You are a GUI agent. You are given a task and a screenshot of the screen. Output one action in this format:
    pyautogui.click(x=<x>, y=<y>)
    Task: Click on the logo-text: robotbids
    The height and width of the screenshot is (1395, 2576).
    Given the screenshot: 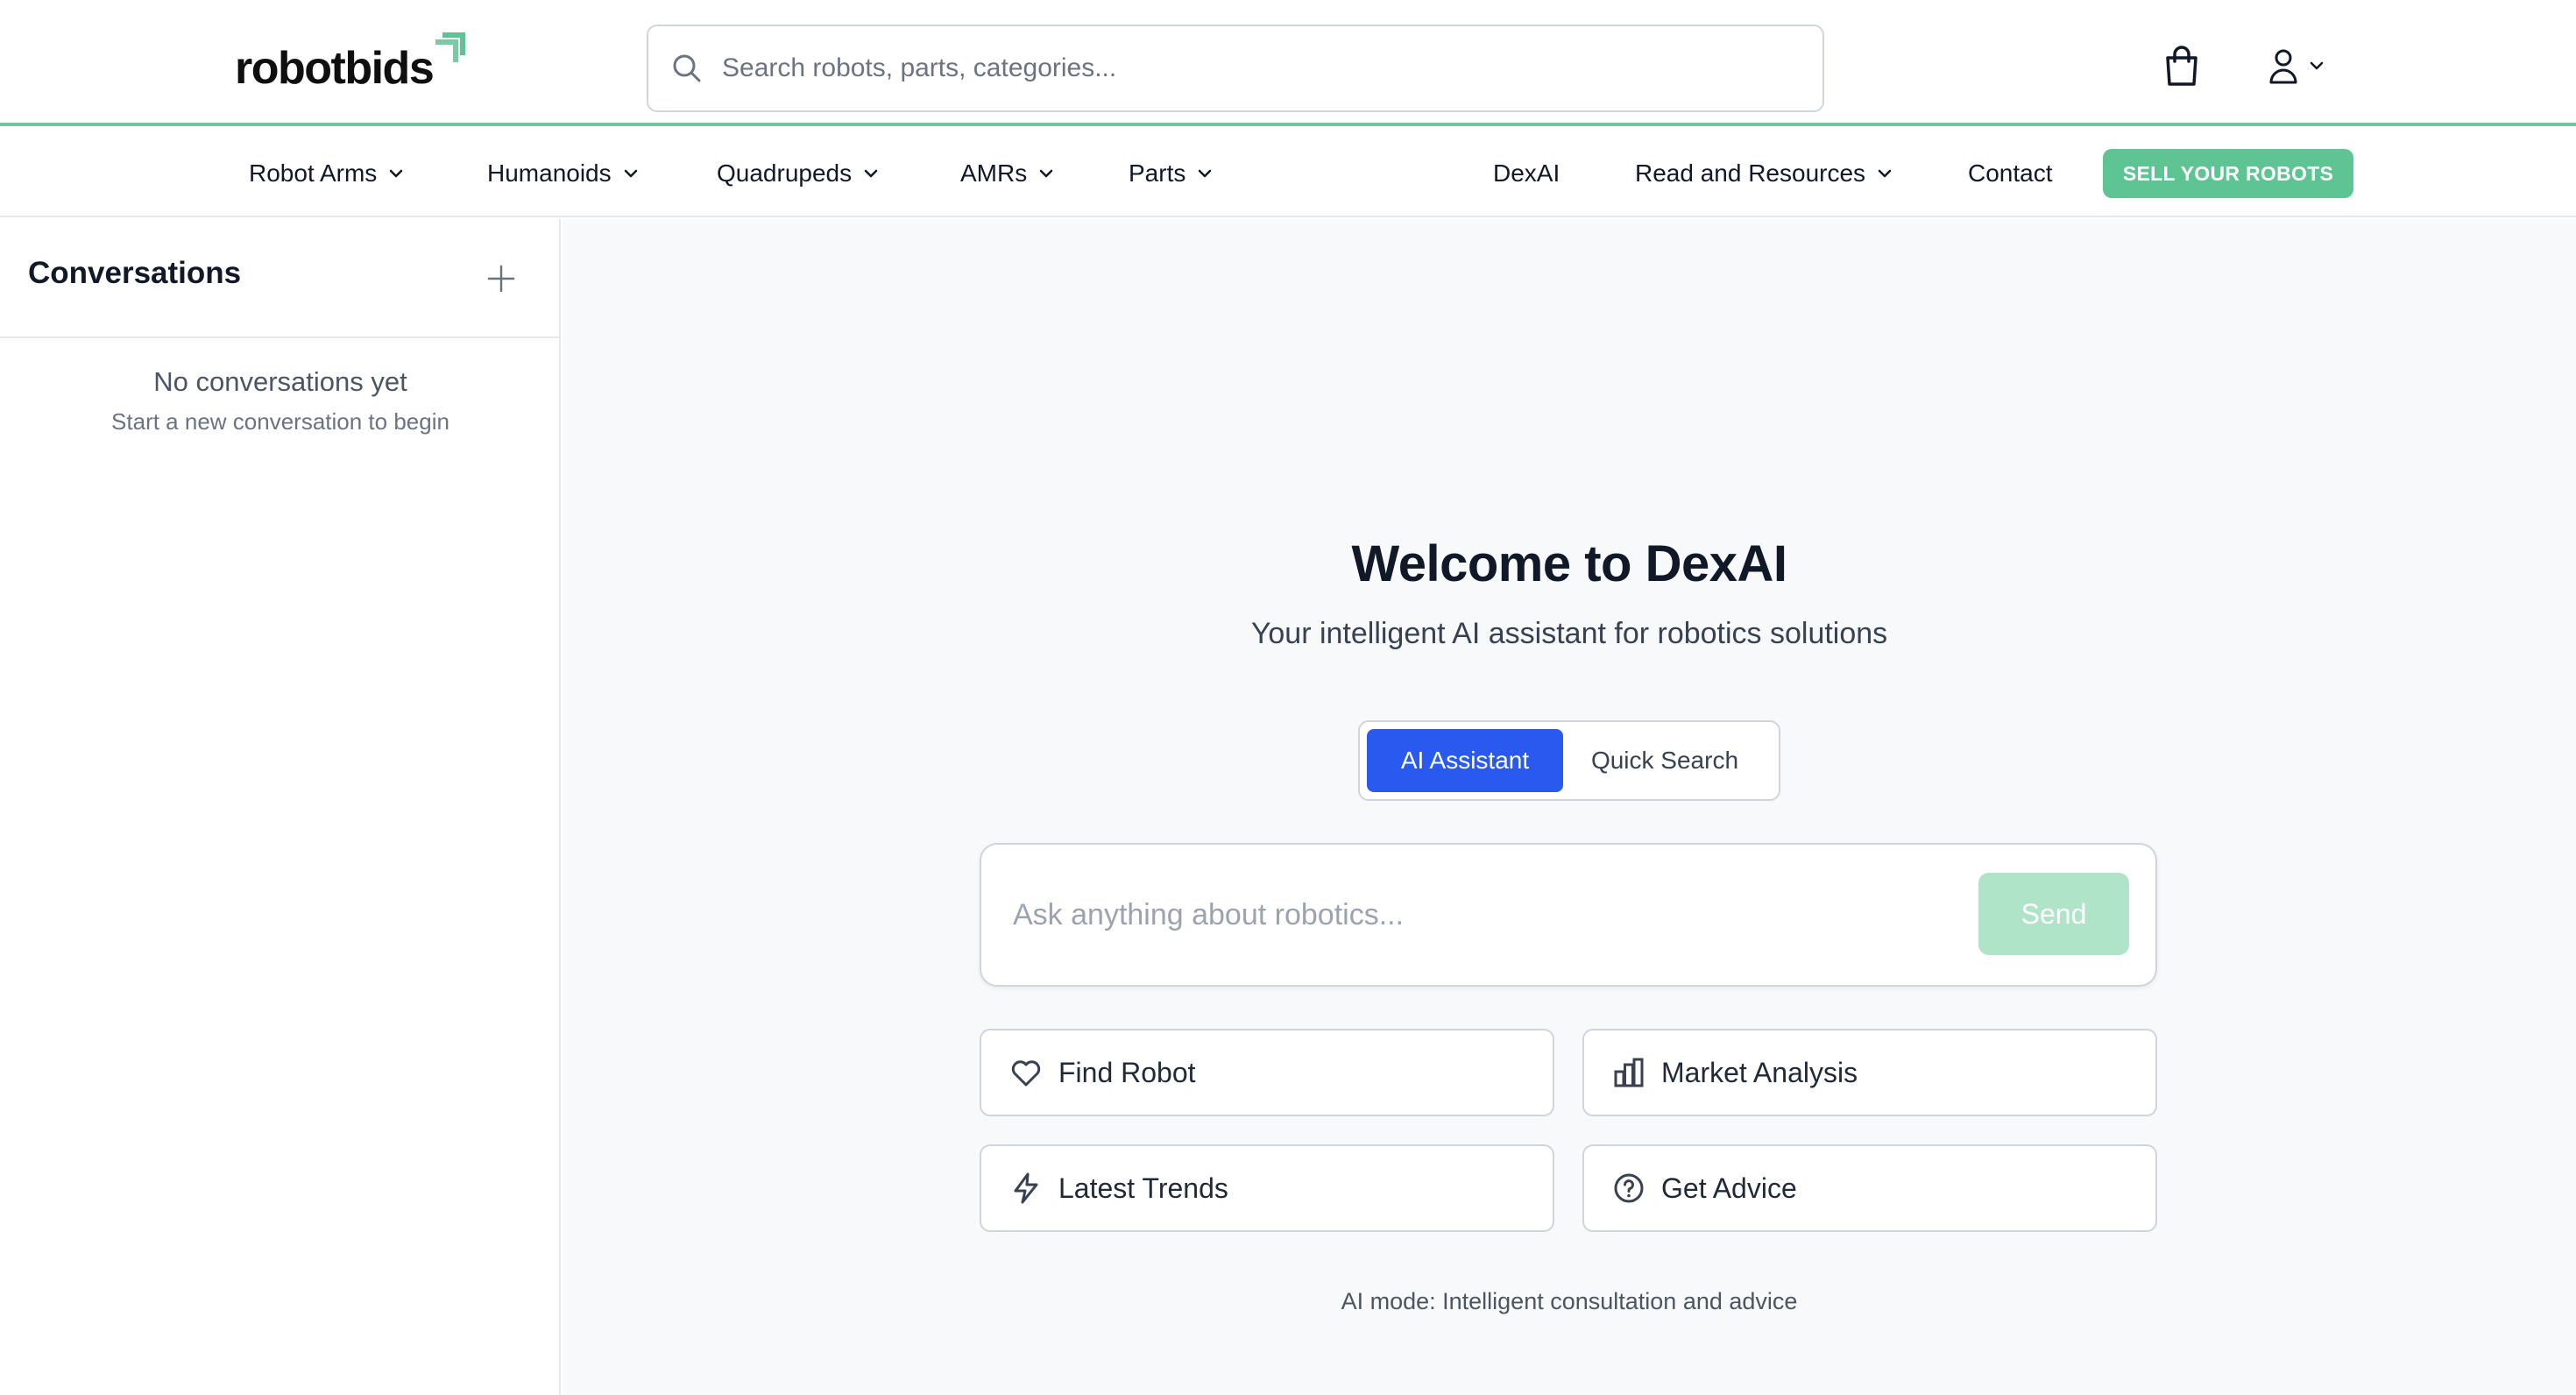 What is the action you would take?
    pyautogui.click(x=335, y=68)
    